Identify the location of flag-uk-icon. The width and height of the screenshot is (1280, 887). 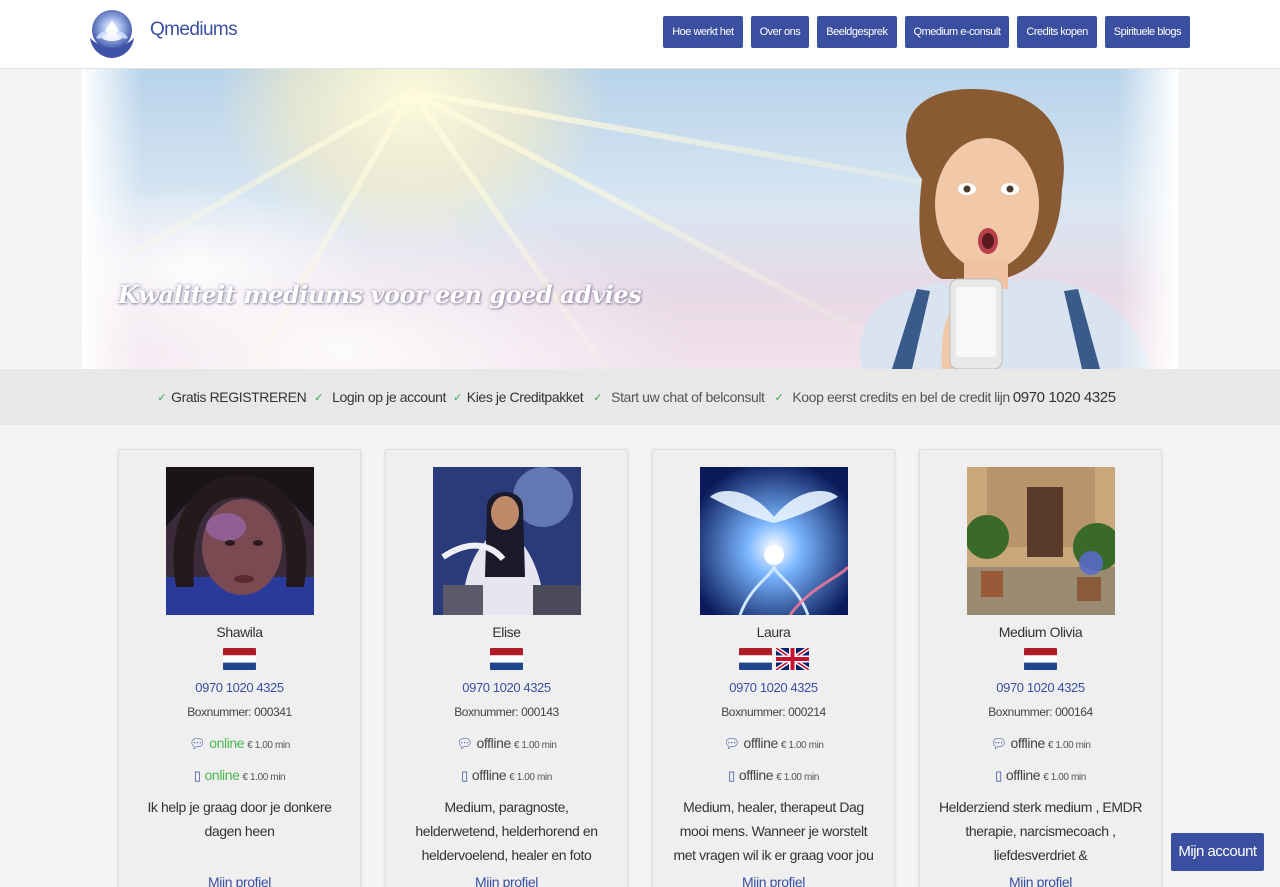
(792, 659).